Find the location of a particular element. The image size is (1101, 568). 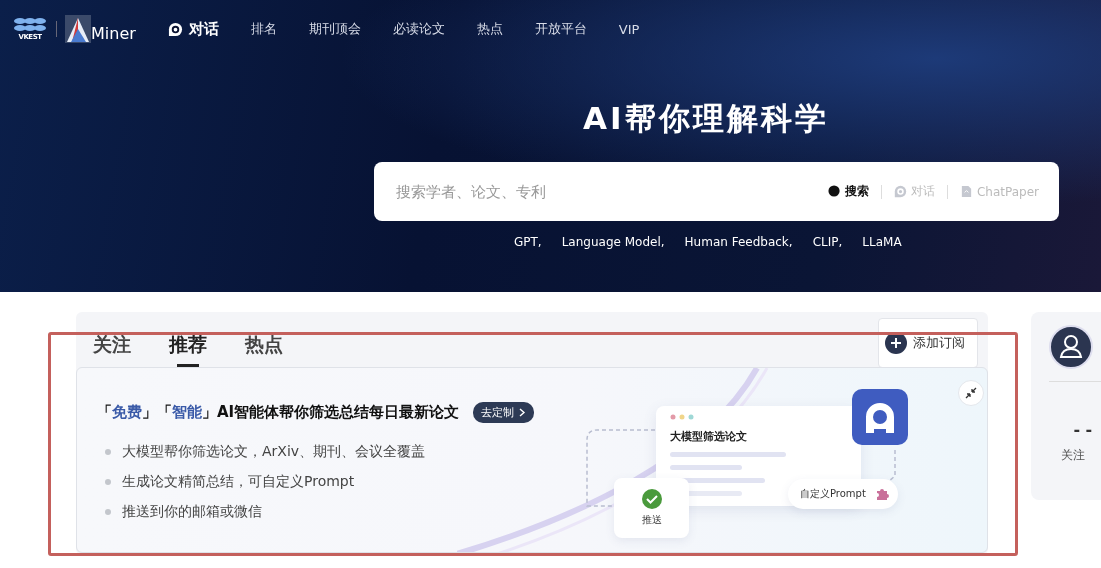

keyword-link: CLIP, is located at coordinates (827, 242).